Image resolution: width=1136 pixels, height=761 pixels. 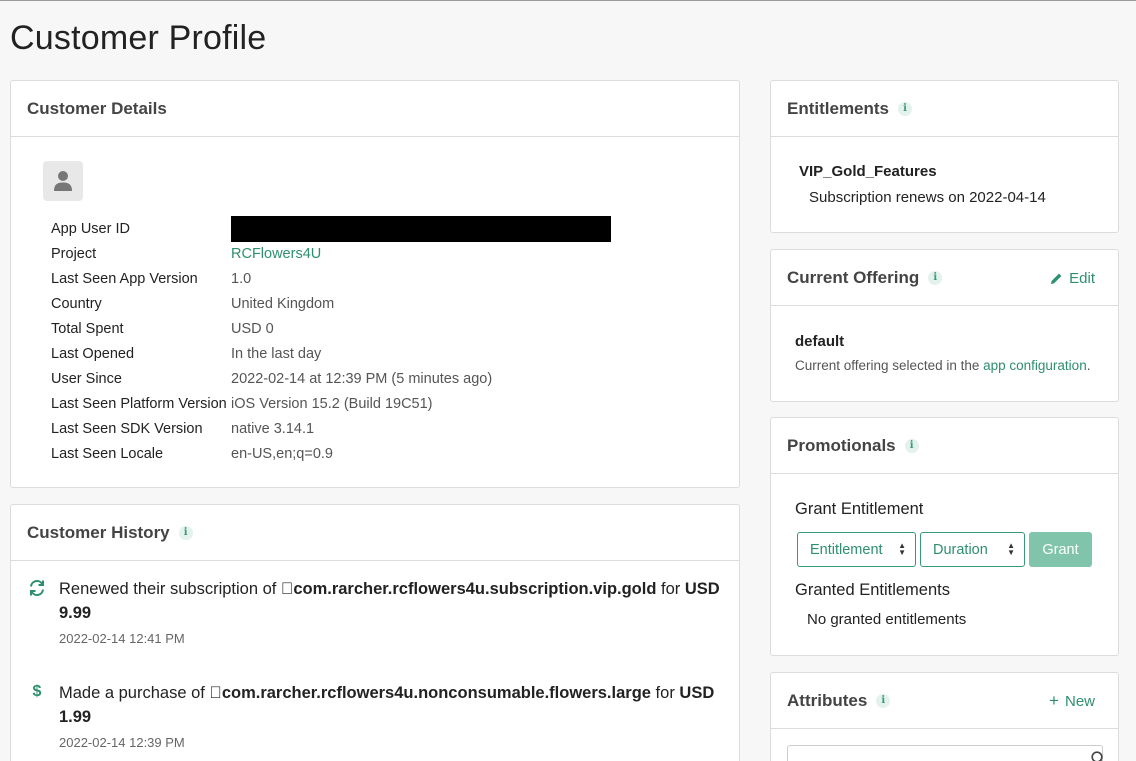 I want to click on detail-row-app-user-id: App User ID, so click(x=331, y=228).